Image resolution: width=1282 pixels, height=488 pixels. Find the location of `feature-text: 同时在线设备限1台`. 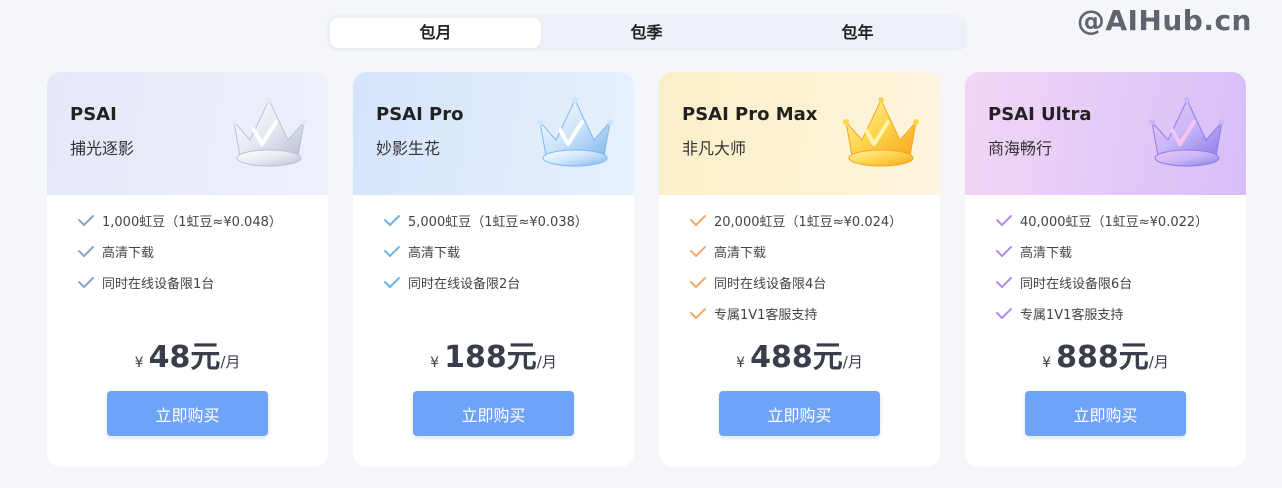

feature-text: 同时在线设备限1台 is located at coordinates (158, 284).